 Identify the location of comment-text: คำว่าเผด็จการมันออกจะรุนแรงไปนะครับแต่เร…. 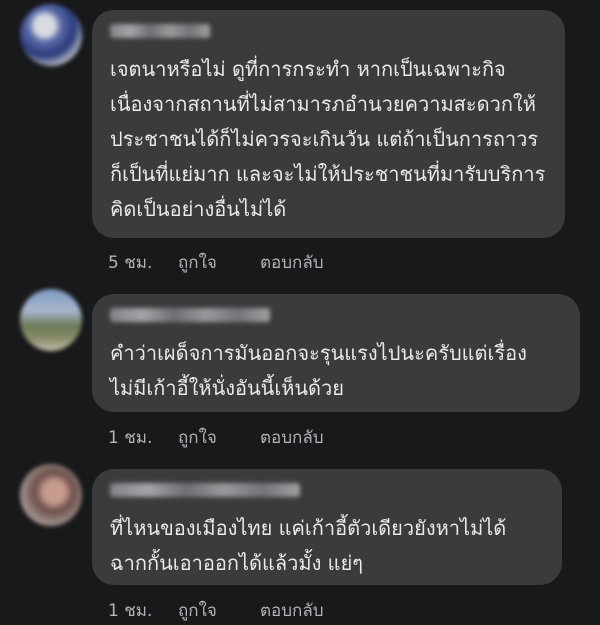
(318, 370).